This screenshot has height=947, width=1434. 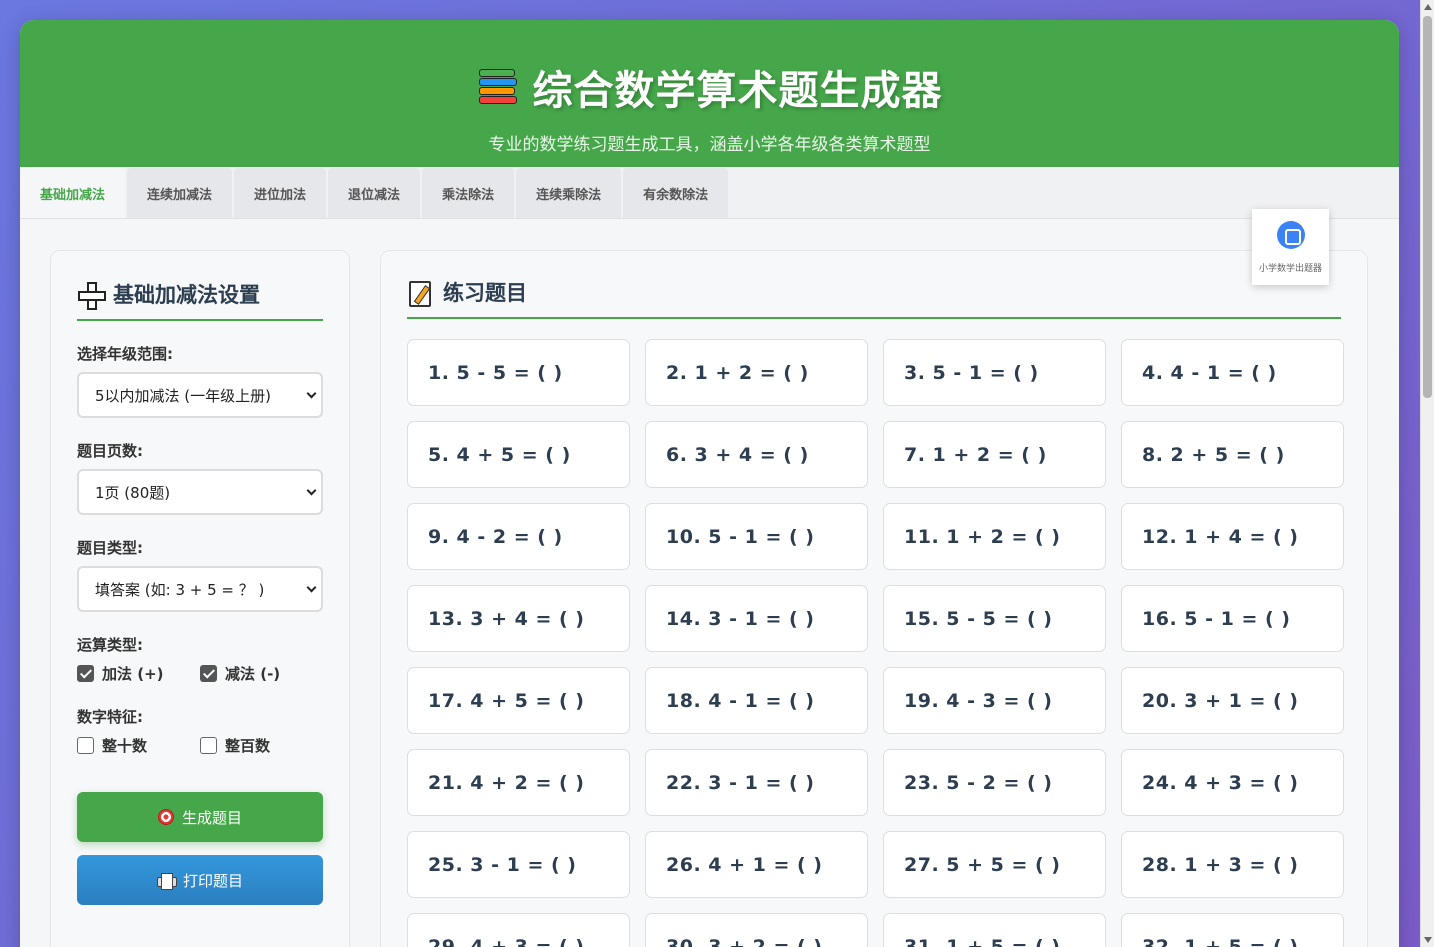 I want to click on question-card: 26. 4 + 1 = ( ), so click(x=756, y=864).